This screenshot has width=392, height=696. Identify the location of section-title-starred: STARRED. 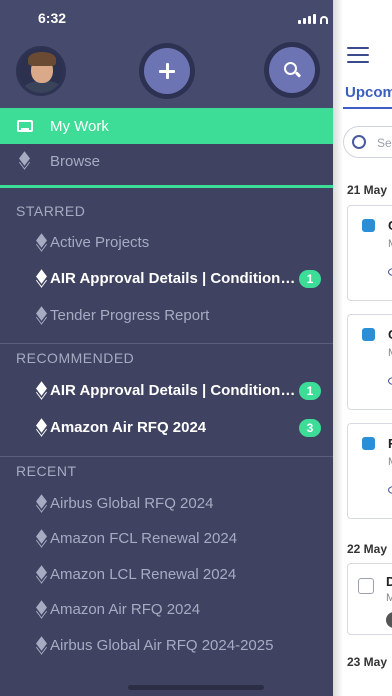
(51, 211).